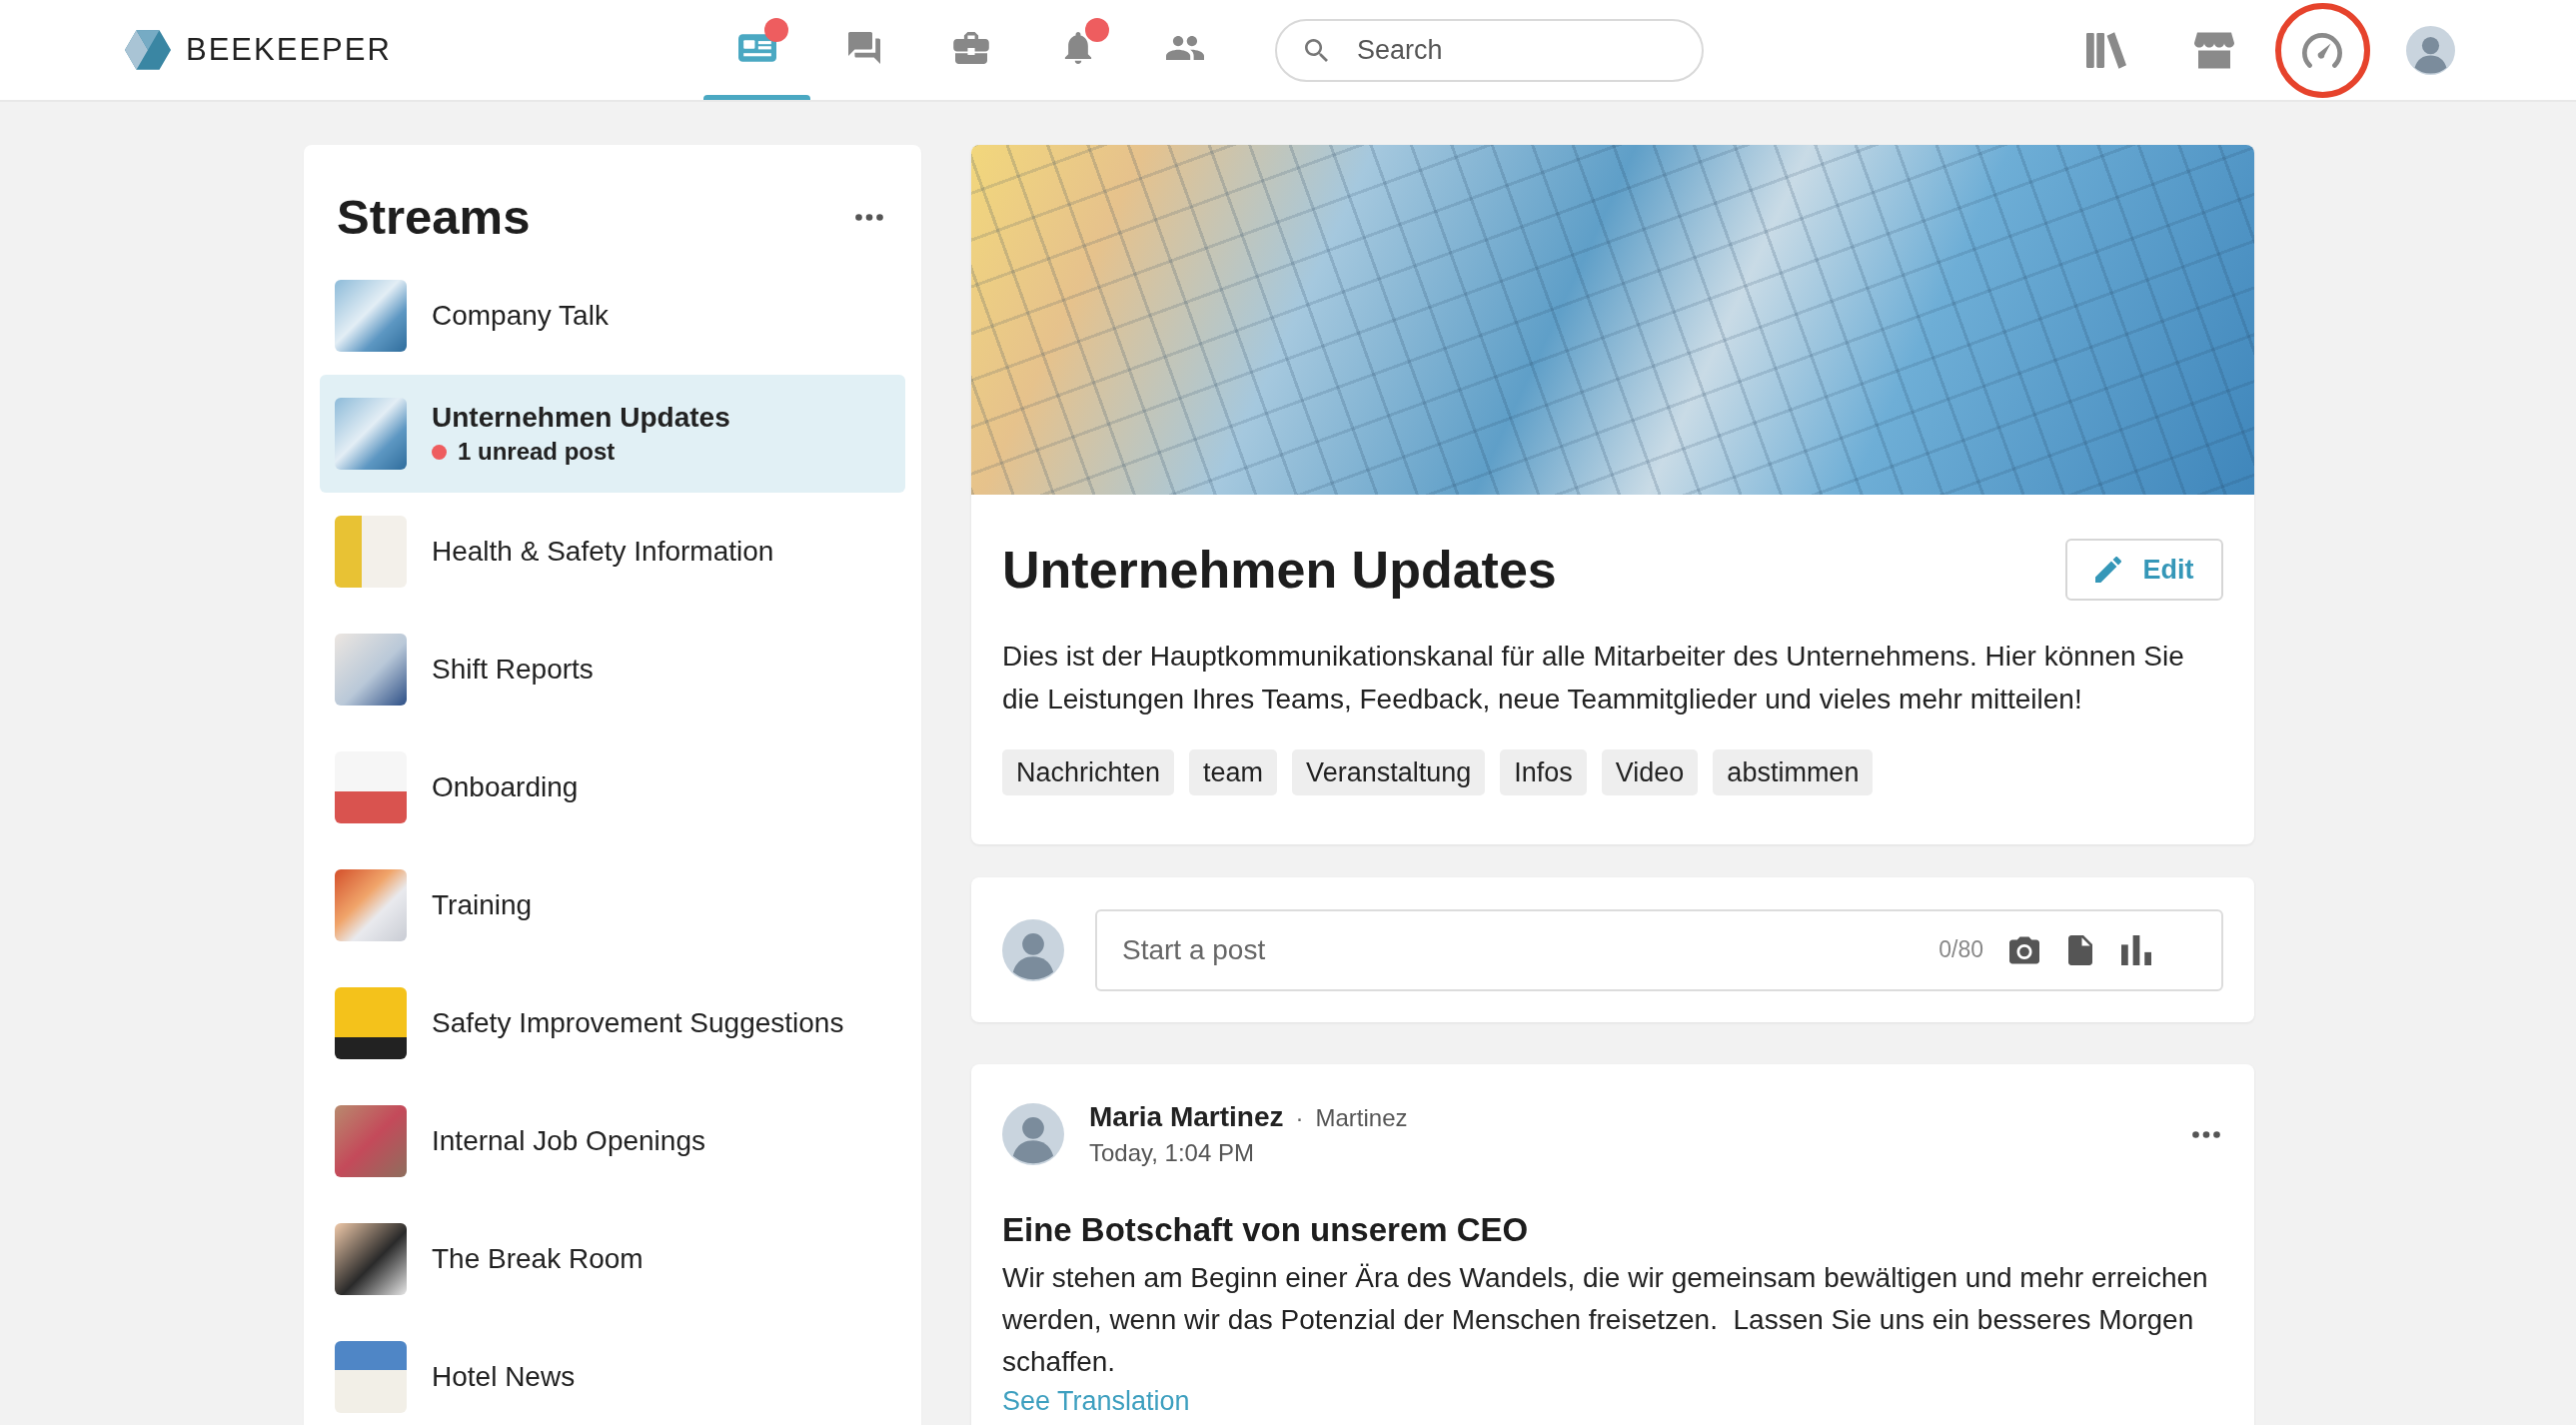 The image size is (2576, 1425). I want to click on storefront-icon, so click(2214, 50).